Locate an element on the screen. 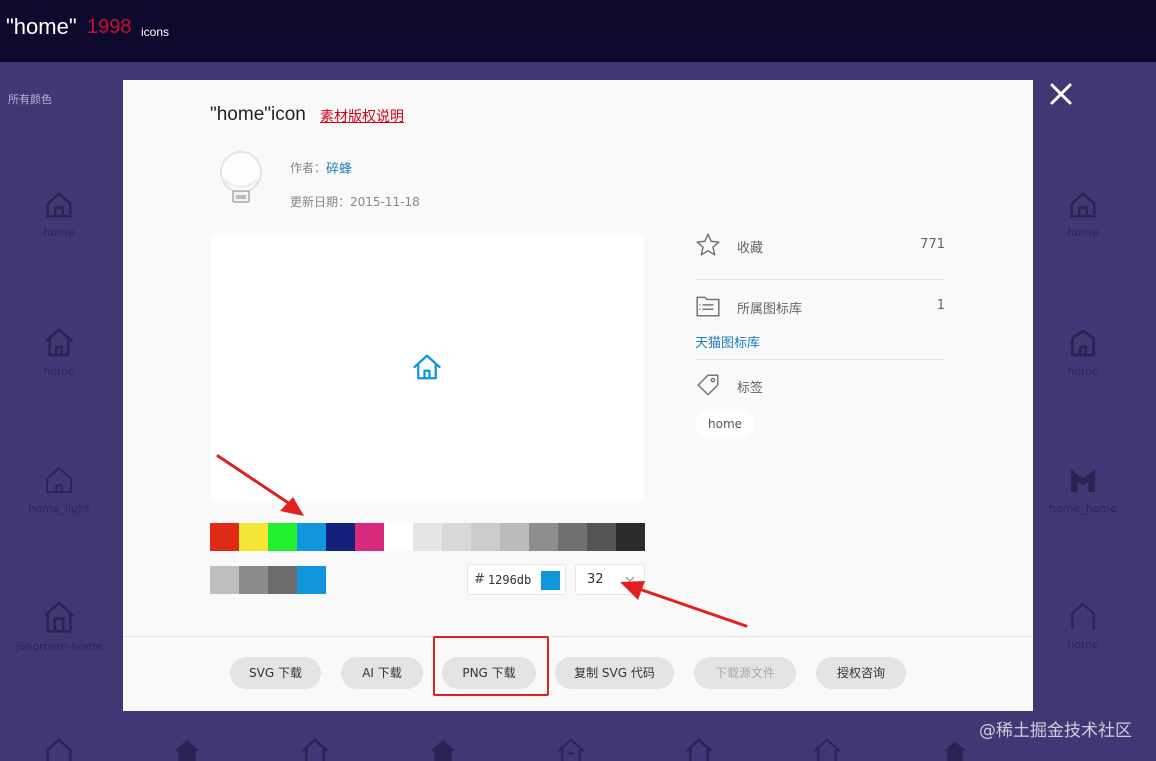 Image resolution: width=1156 pixels, height=761 pixels. icon-tile-label: j6homem-home is located at coordinates (59, 646).